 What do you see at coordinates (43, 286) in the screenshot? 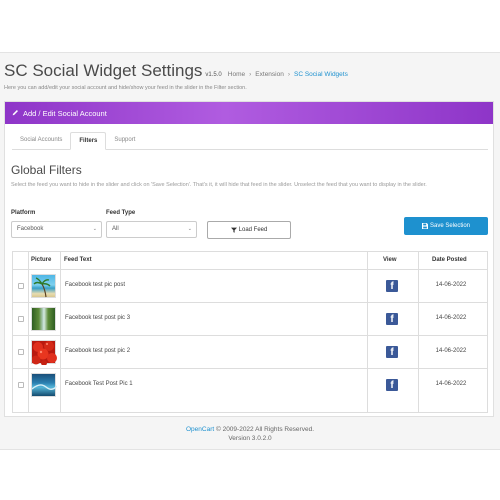
I see `beach-palm-photo` at bounding box center [43, 286].